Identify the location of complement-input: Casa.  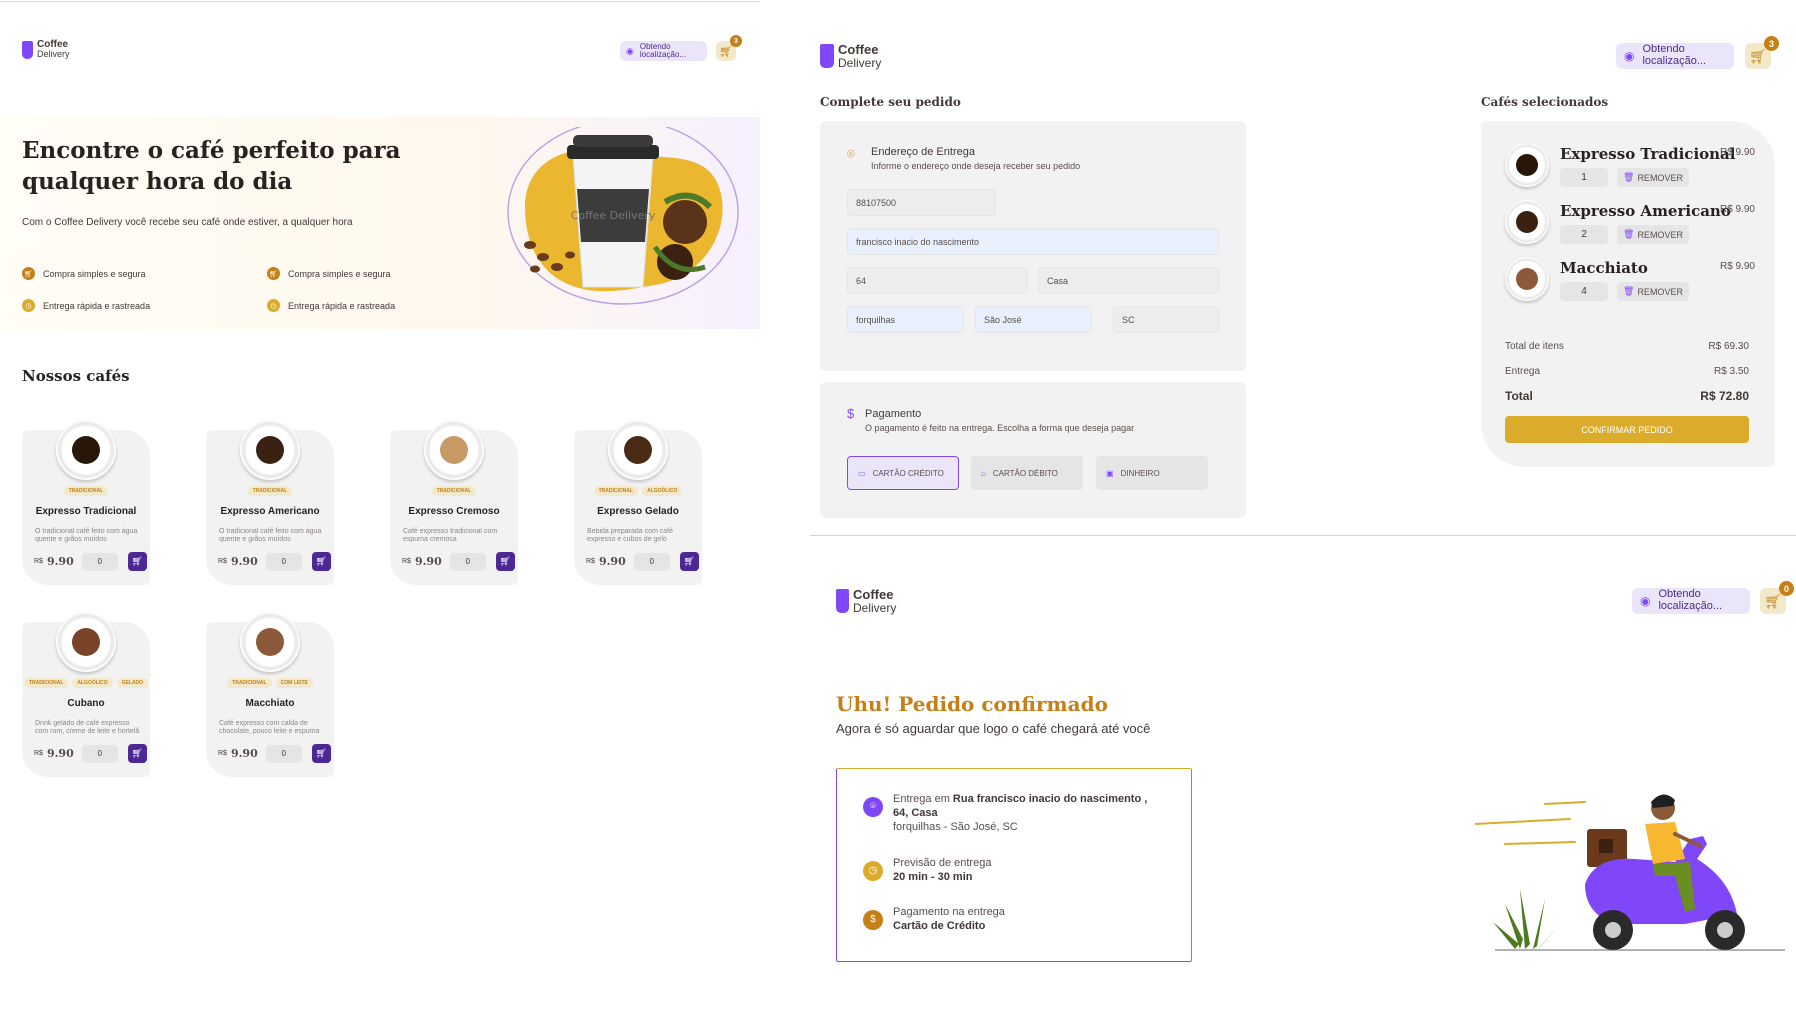
(1128, 280).